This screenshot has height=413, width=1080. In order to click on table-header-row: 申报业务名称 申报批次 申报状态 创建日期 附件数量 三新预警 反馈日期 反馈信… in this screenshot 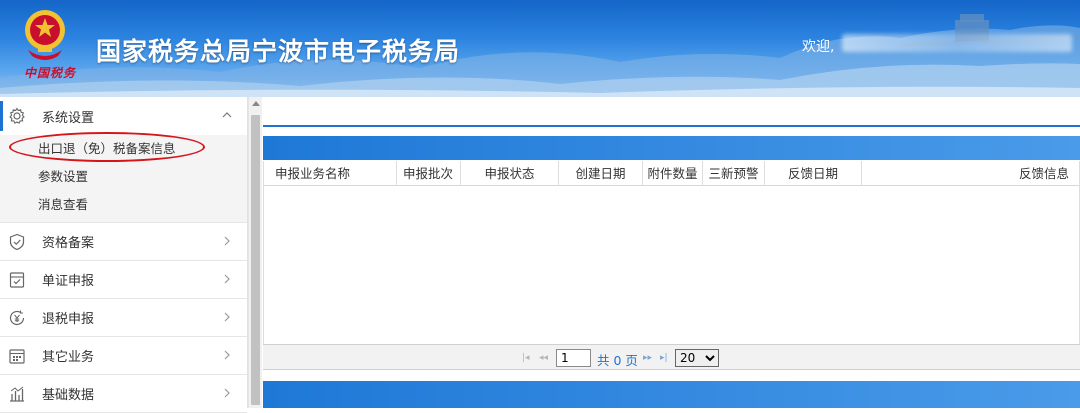, I will do `click(671, 173)`.